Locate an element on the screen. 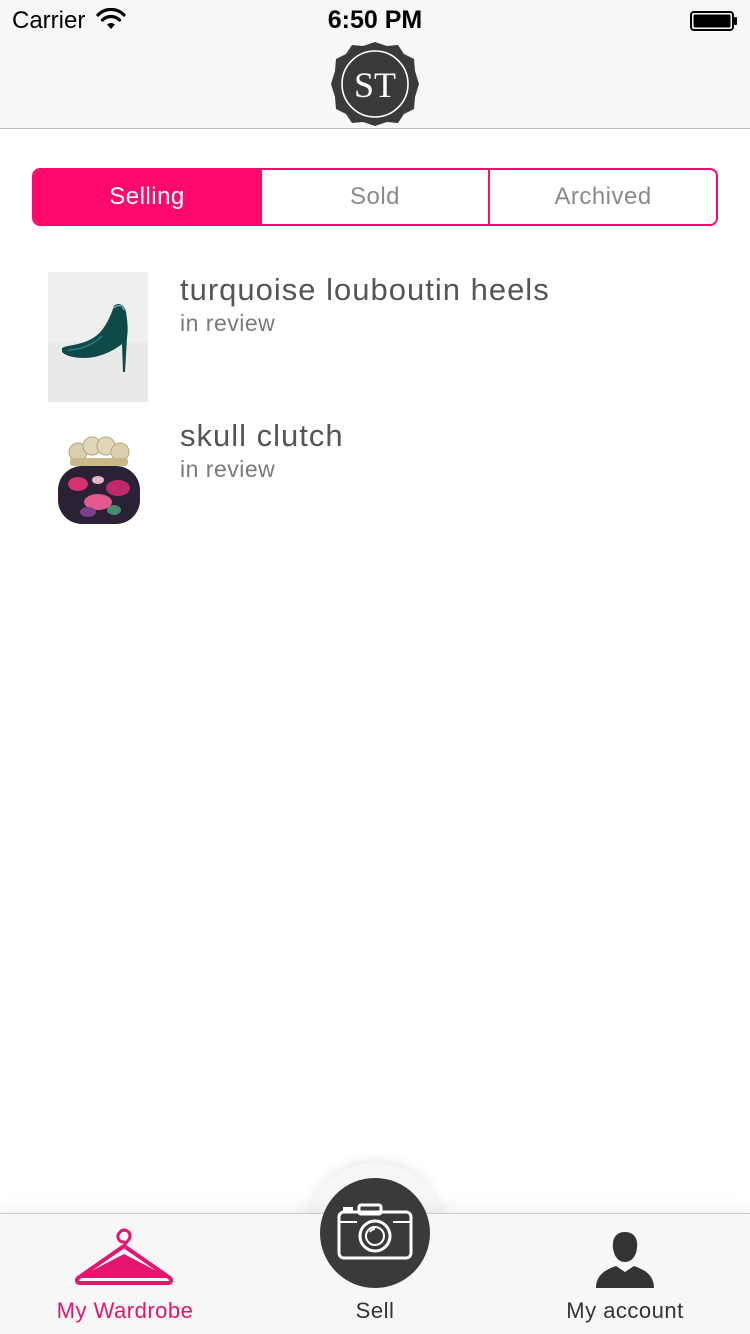 Image resolution: width=750 pixels, height=1334 pixels. person-icon is located at coordinates (625, 1260).